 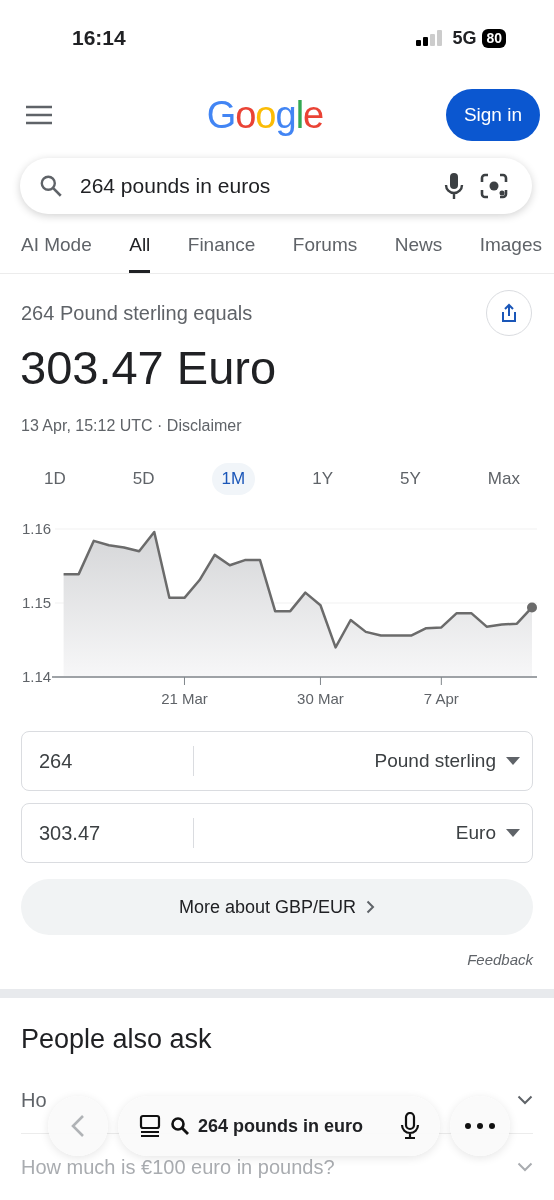 What do you see at coordinates (39, 115) in the screenshot?
I see `menu-icon` at bounding box center [39, 115].